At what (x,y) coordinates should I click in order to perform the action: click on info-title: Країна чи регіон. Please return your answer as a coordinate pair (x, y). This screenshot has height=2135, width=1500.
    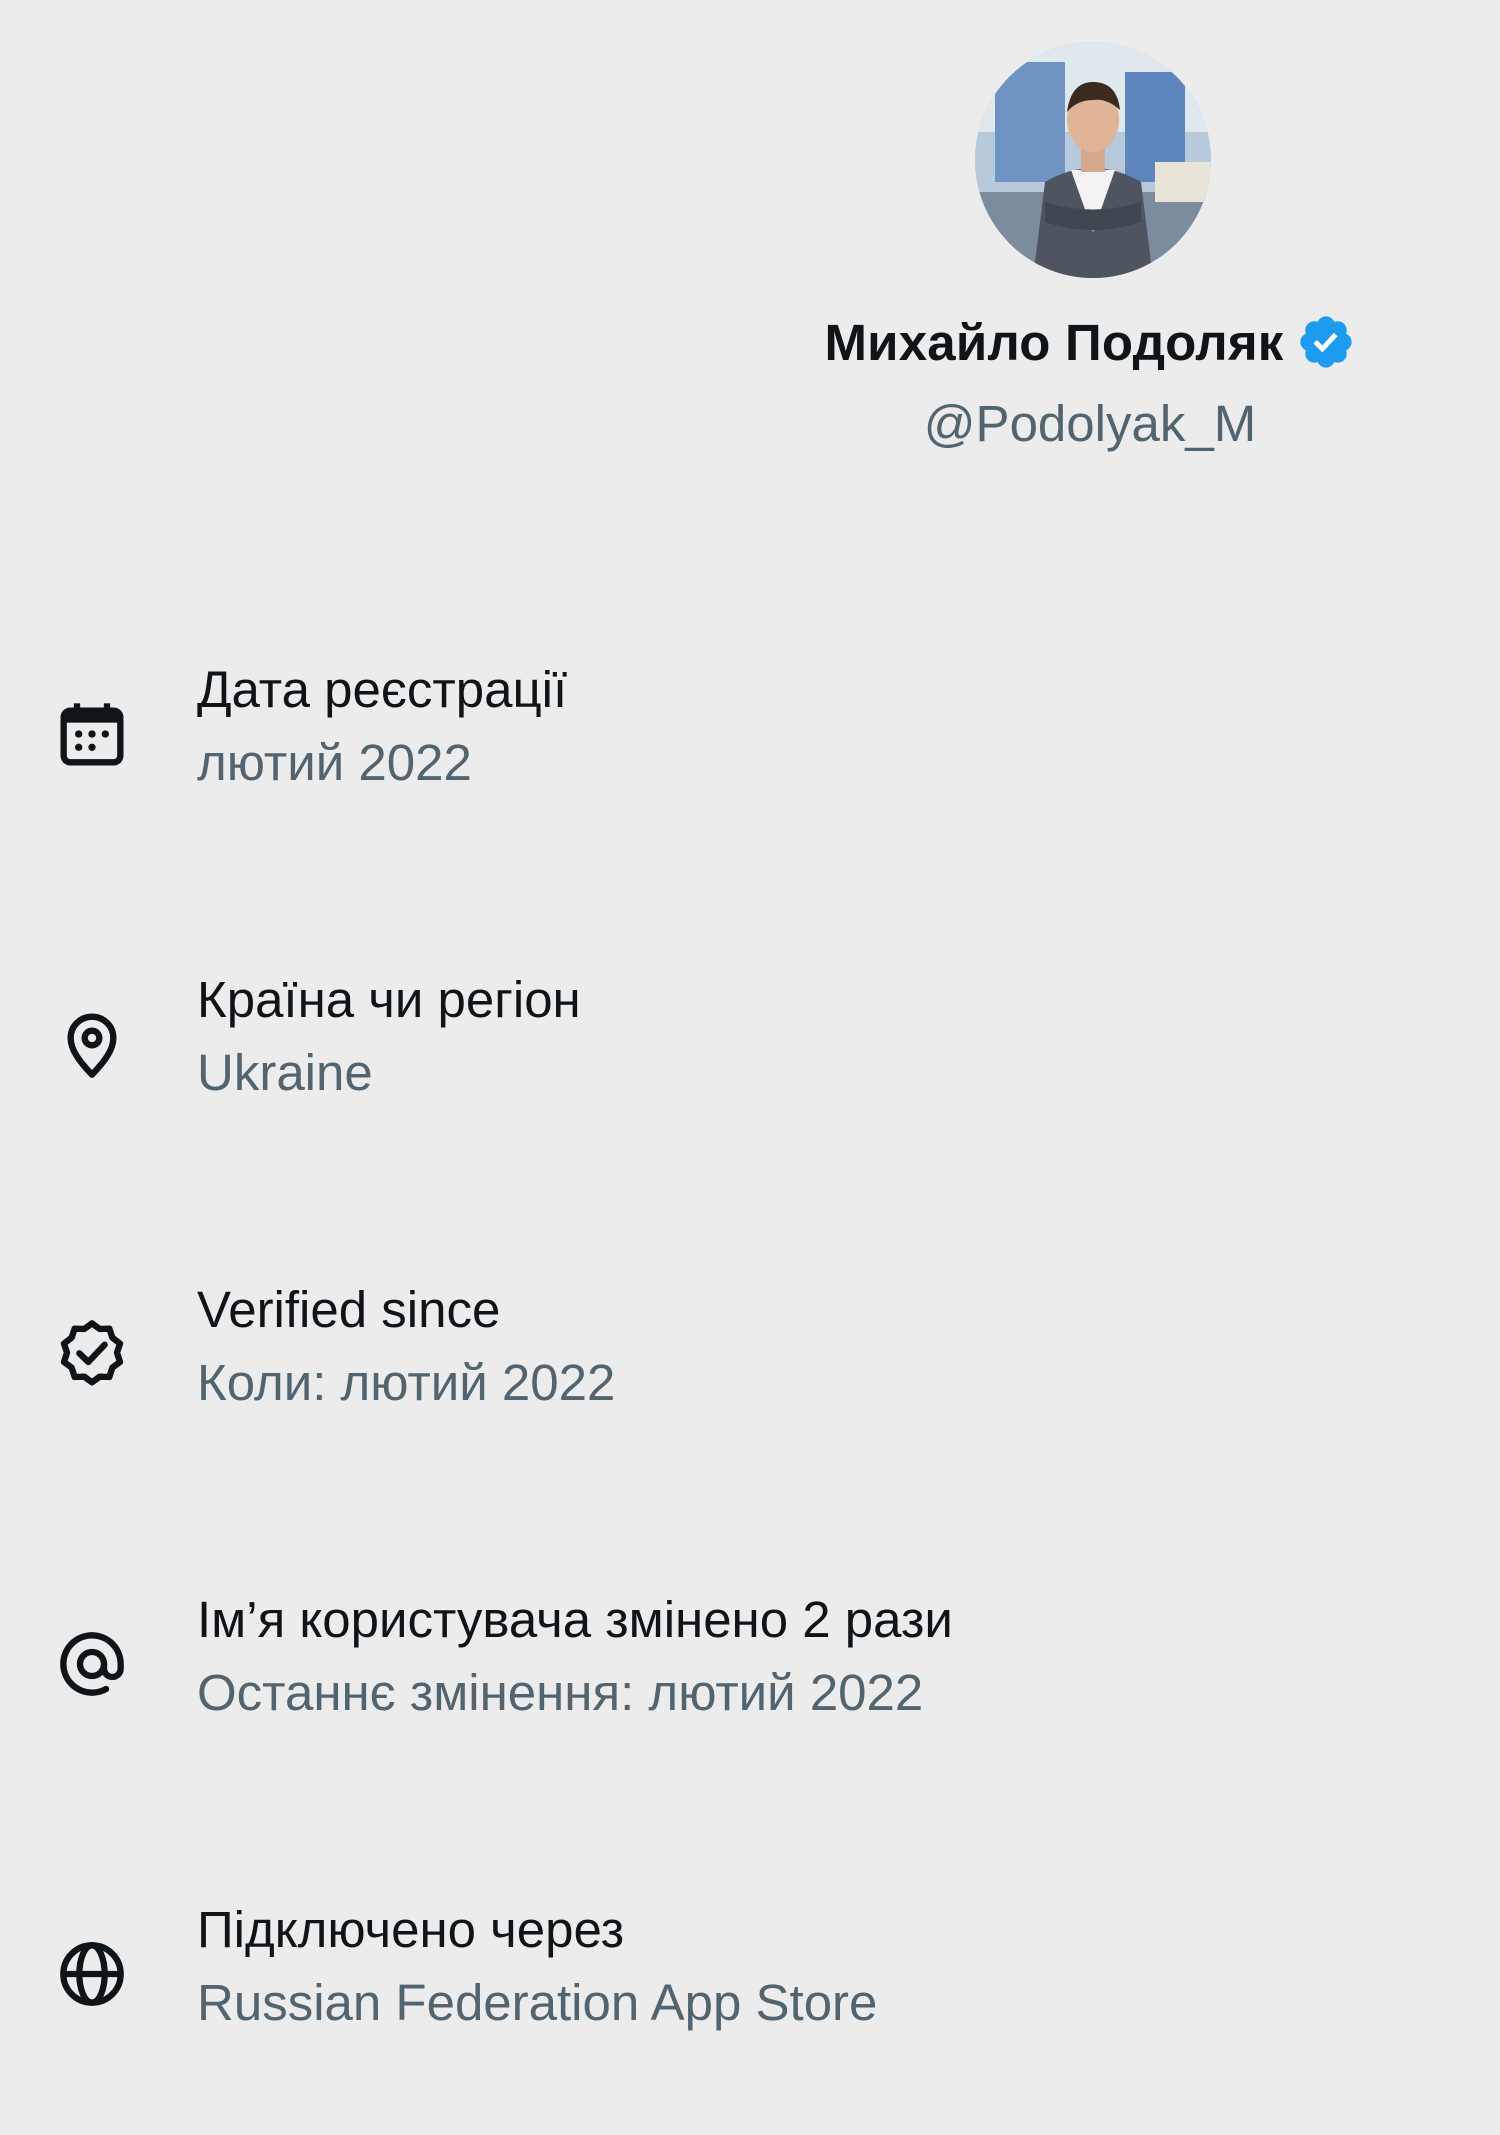
    Looking at the image, I should click on (389, 999).